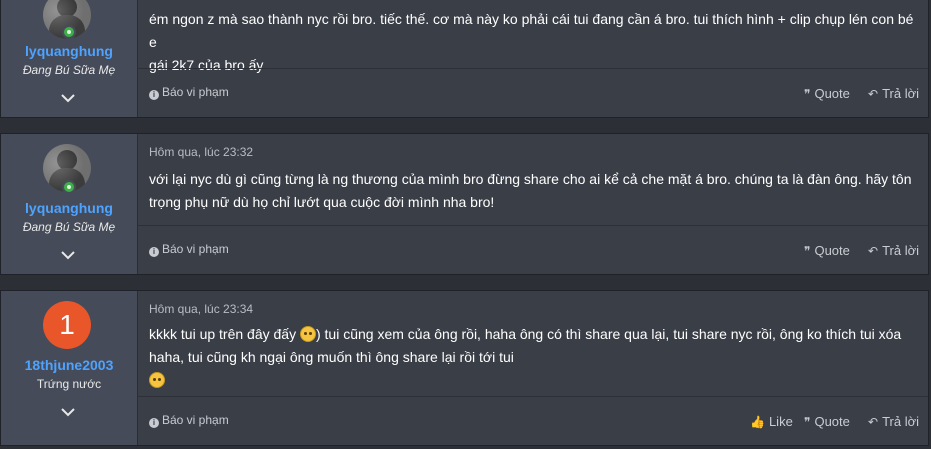 This screenshot has height=449, width=931. Describe the element at coordinates (67, 325) in the screenshot. I see `avatar: 1` at that location.